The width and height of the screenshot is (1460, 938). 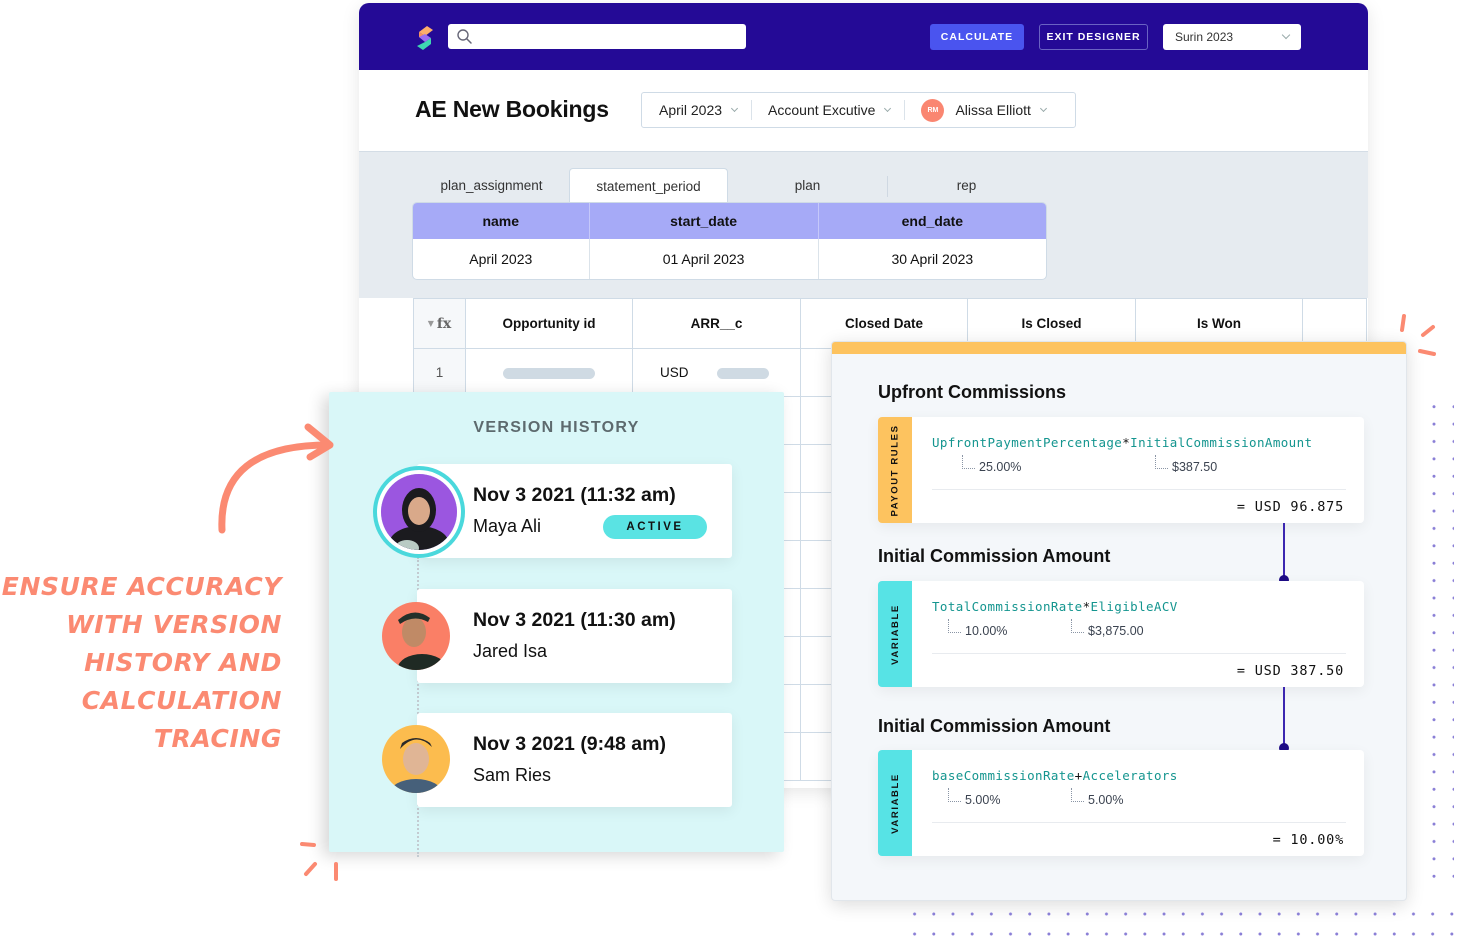 I want to click on role-filter: Account Excutive, so click(x=827, y=110).